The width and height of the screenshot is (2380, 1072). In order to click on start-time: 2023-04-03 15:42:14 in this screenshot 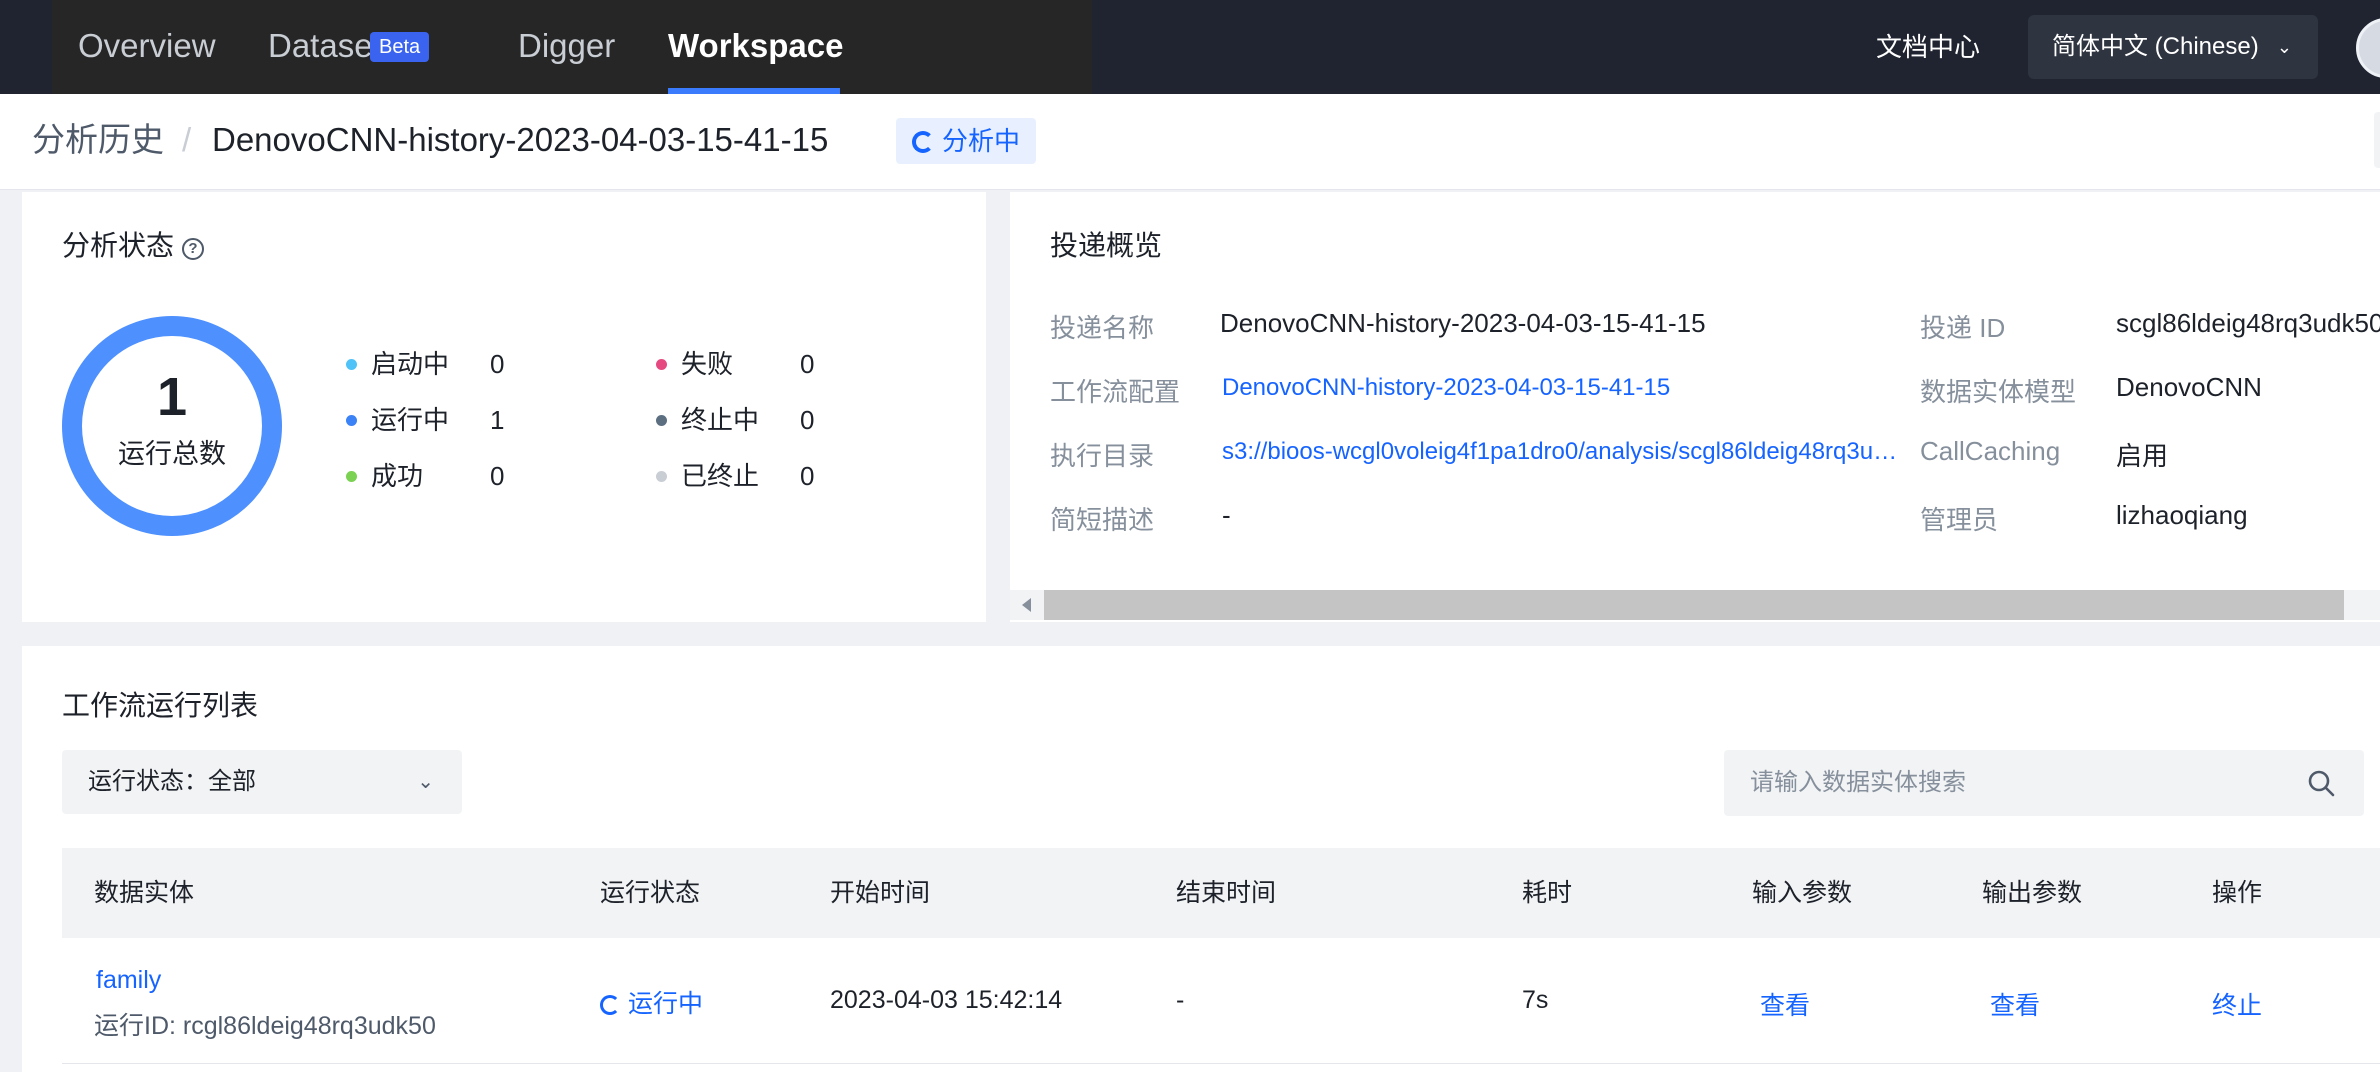, I will do `click(946, 1000)`.